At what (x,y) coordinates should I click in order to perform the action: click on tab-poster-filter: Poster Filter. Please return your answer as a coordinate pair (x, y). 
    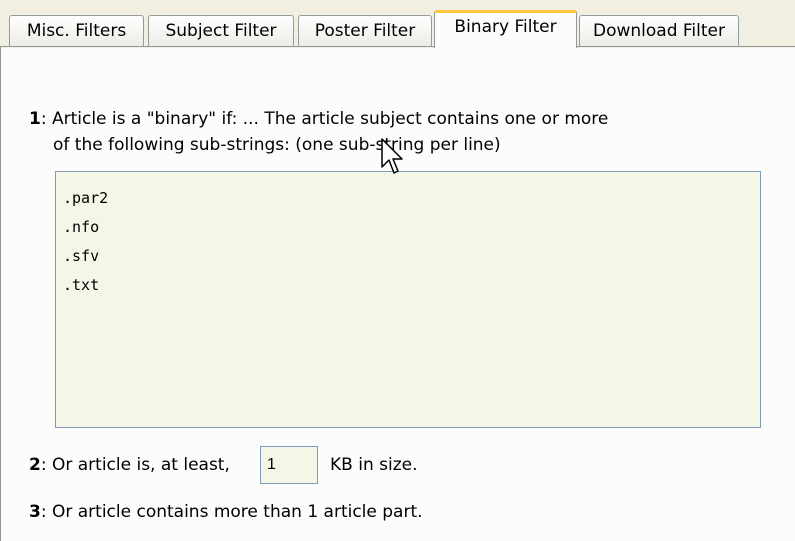
    Looking at the image, I should click on (365, 31).